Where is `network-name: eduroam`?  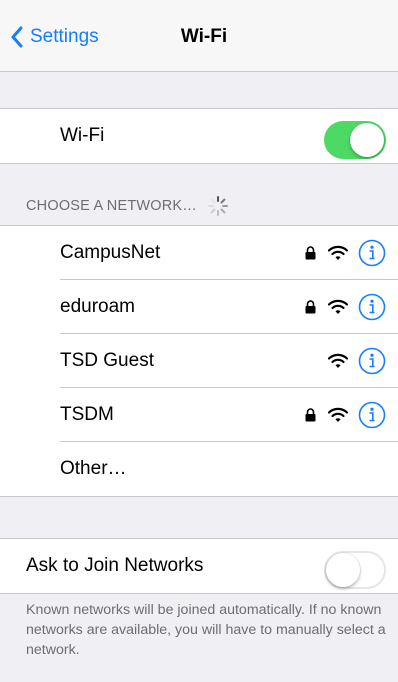 network-name: eduroam is located at coordinates (97, 306).